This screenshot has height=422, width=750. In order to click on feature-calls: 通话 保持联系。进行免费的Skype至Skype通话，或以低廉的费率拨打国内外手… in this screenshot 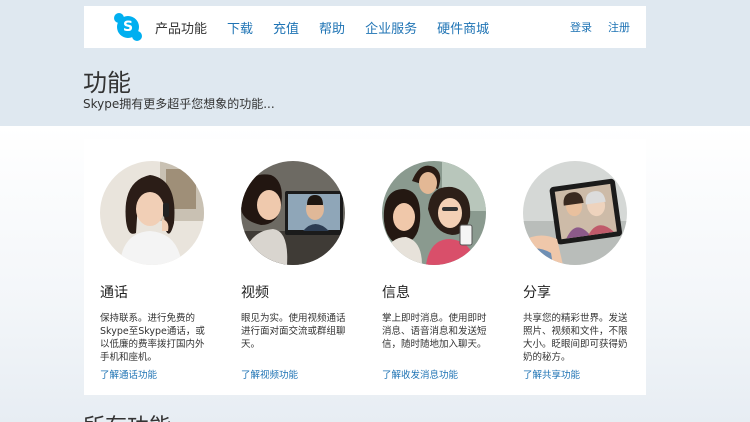, I will do `click(156, 271)`.